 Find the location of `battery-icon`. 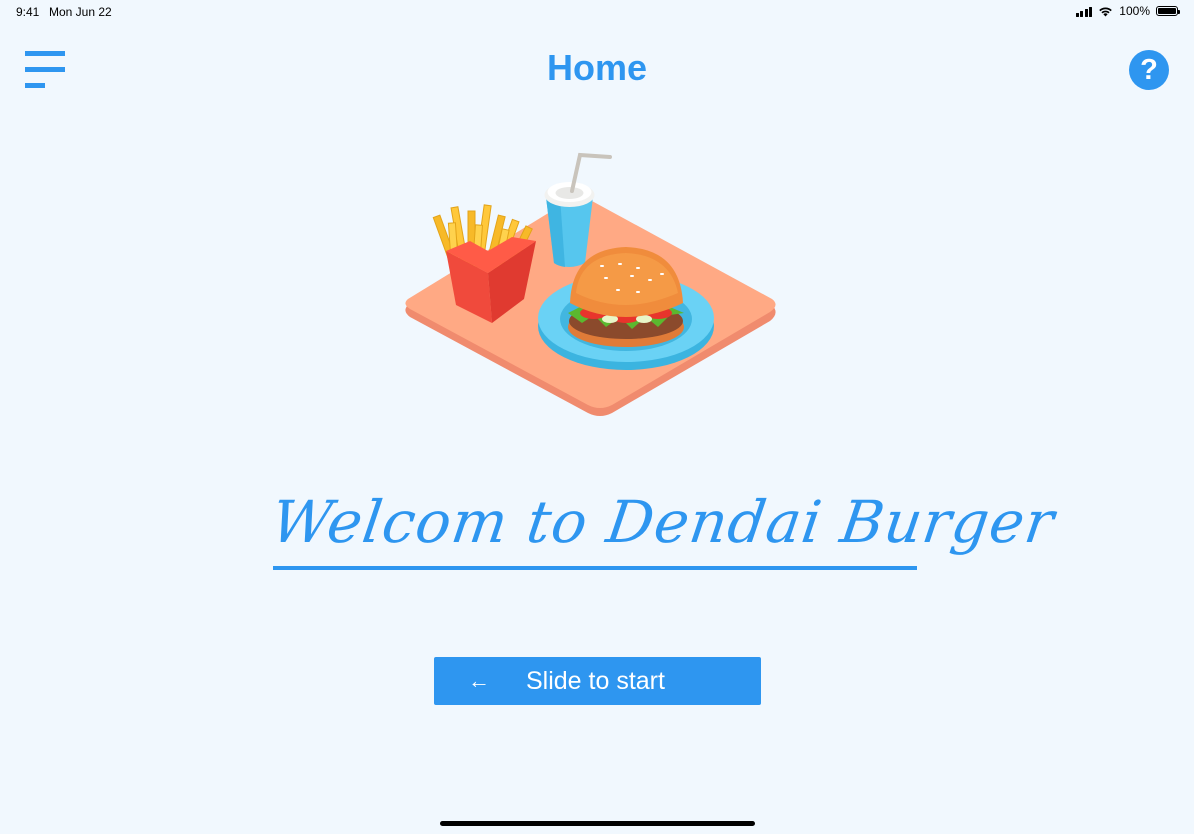

battery-icon is located at coordinates (1168, 11).